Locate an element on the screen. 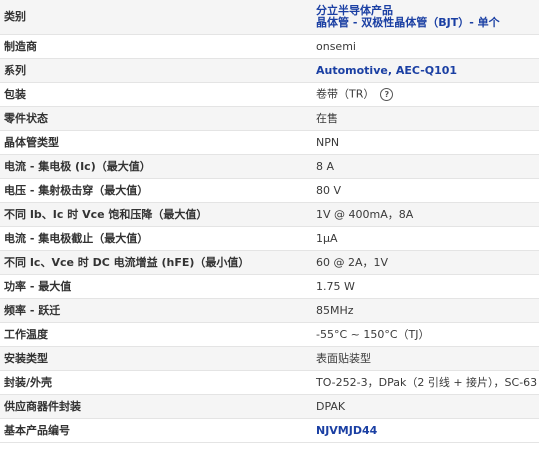  transistor-type-label: 晶体管类型 is located at coordinates (154, 142).